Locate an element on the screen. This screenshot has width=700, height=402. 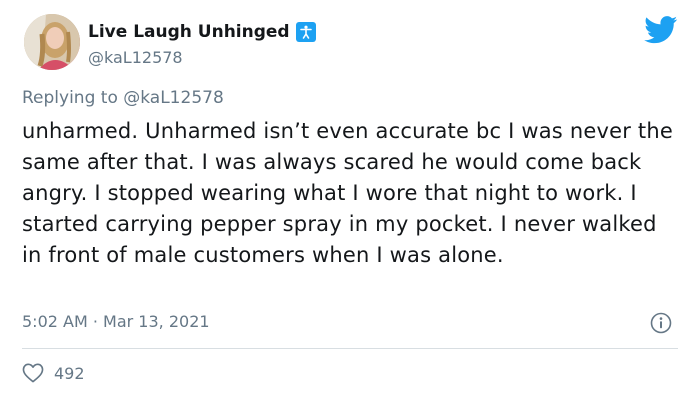
divider is located at coordinates (350, 348).